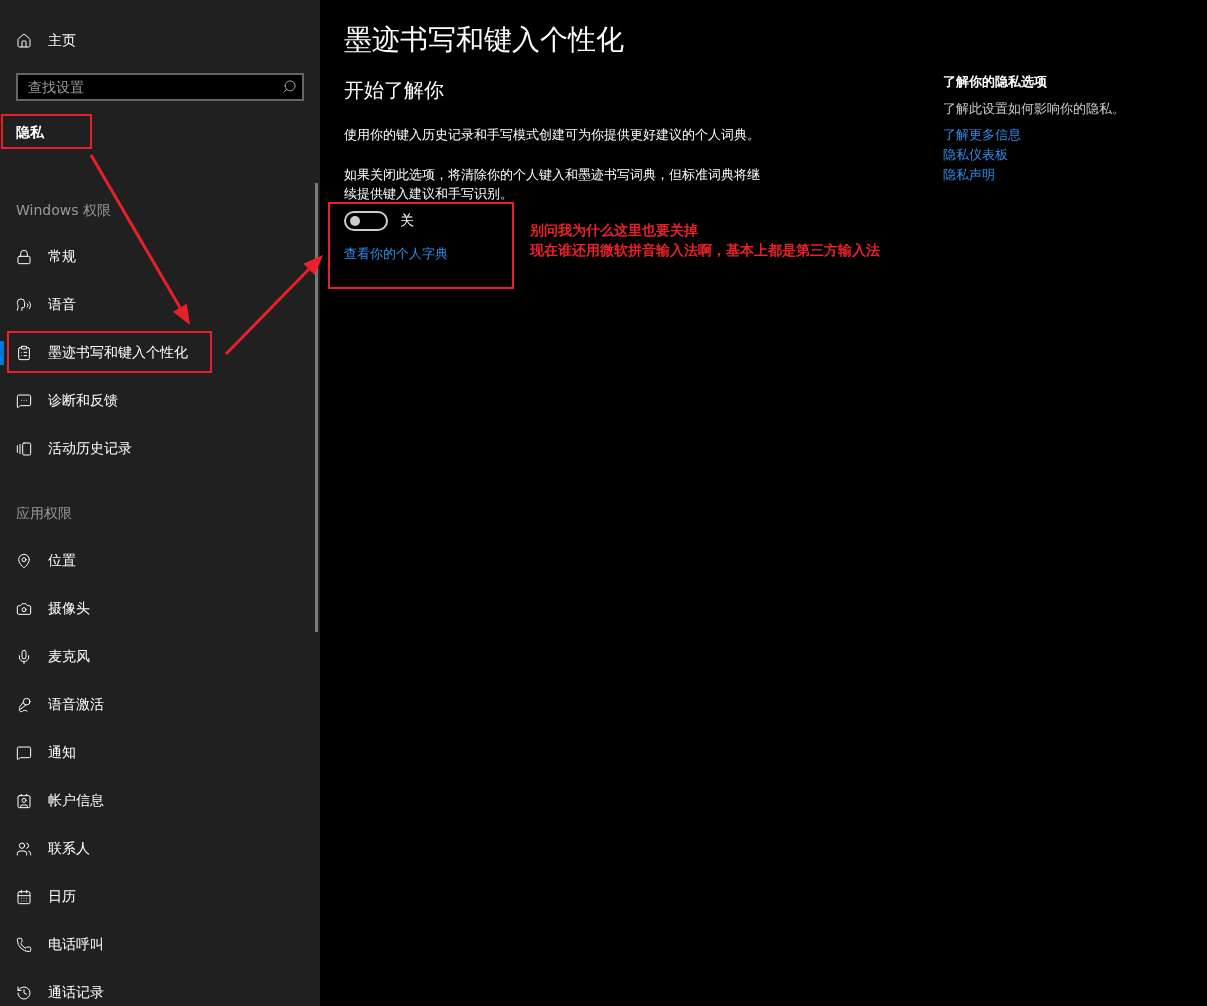  Describe the element at coordinates (160, 657) in the screenshot. I see `nav-item: 麦克风` at that location.